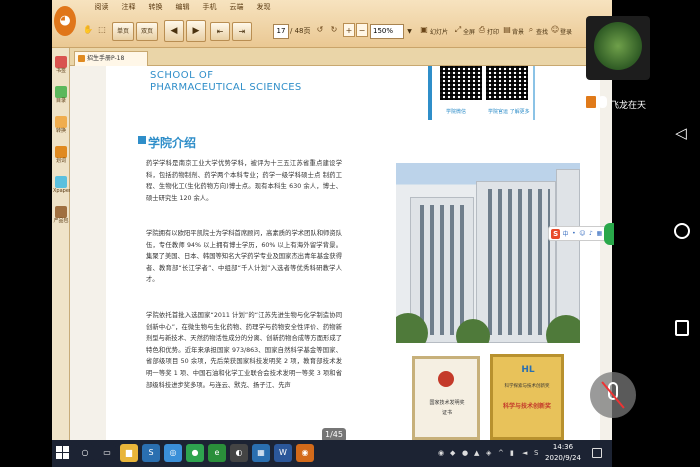 This screenshot has height=467, width=700. Describe the element at coordinates (300, 31) in the screenshot. I see `page-total-label: / 48页` at that location.